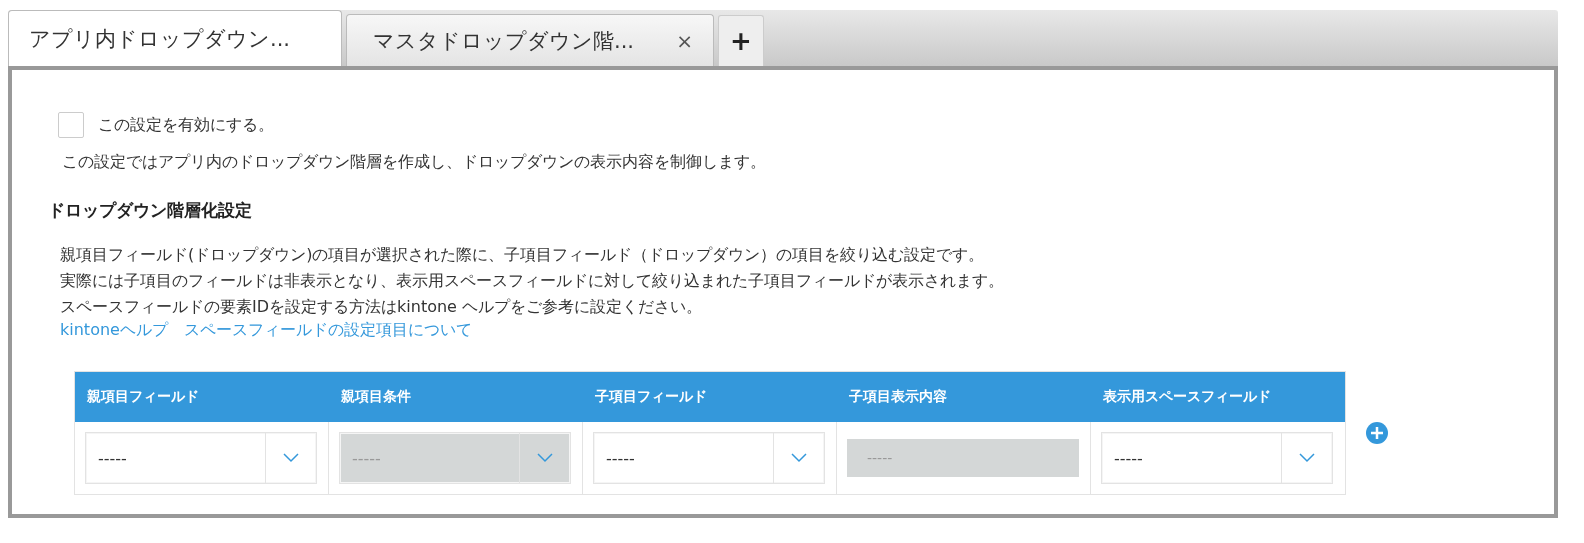  Describe the element at coordinates (414, 162) in the screenshot. I see `intro-text: この設定ではアプリ内のドロップダウン階層を作成し、ドロップダウンの表示内容を制御します。` at that location.